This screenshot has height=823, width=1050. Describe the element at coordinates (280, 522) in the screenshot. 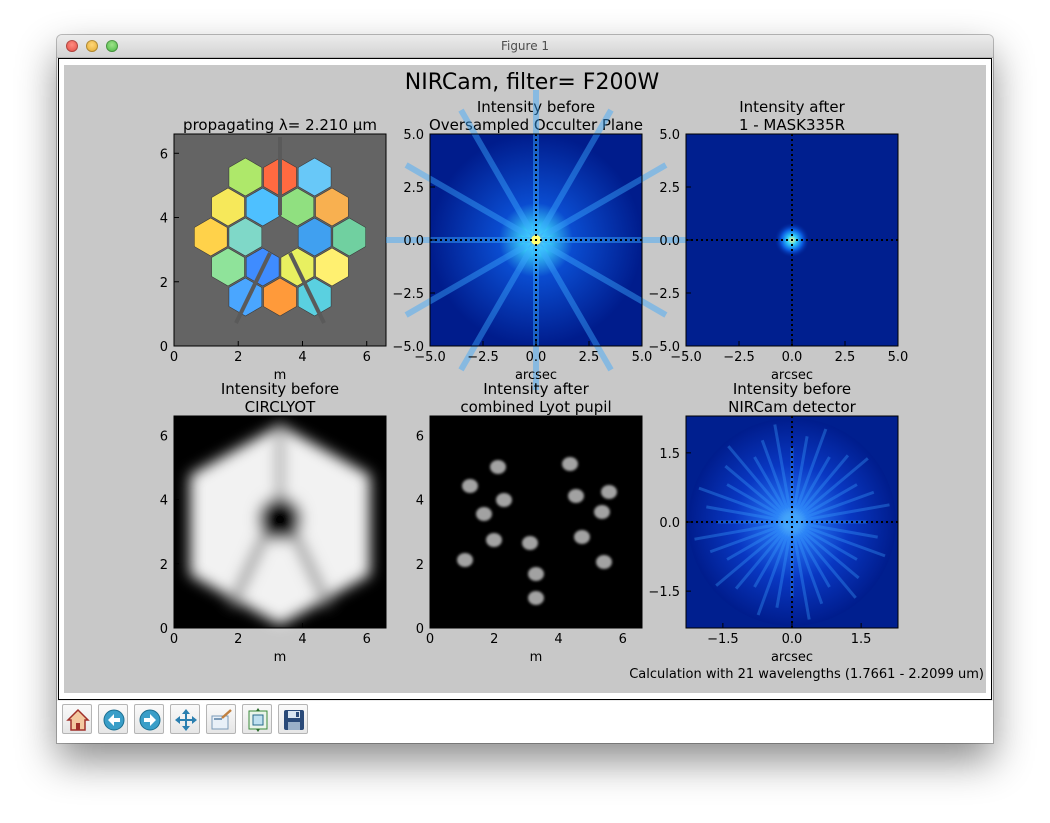

I see `panel-lyot-before: Intensity before CIRCLYOT m` at that location.